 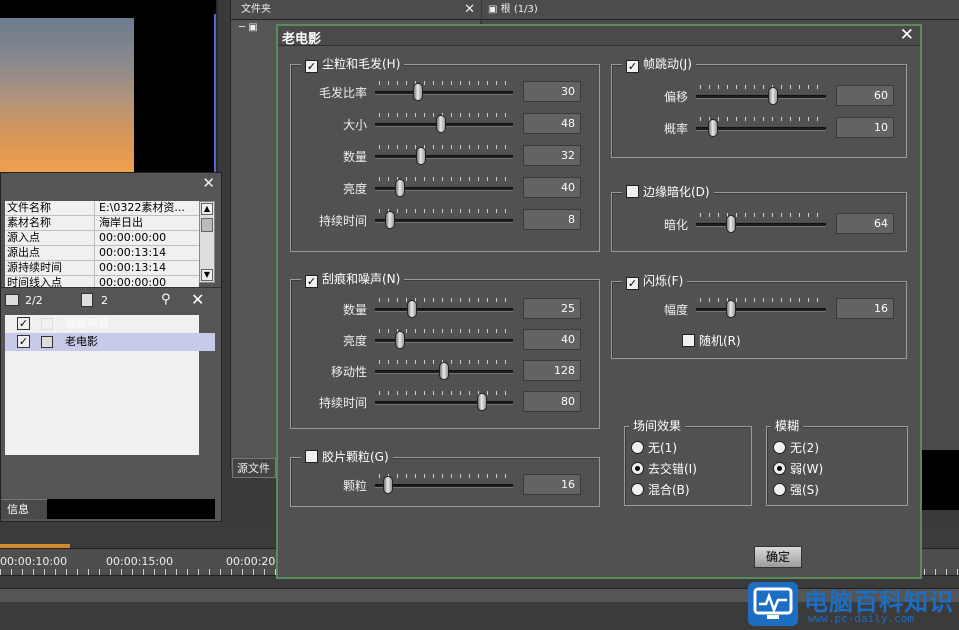 I want to click on close-button: ✕, so click(x=907, y=35).